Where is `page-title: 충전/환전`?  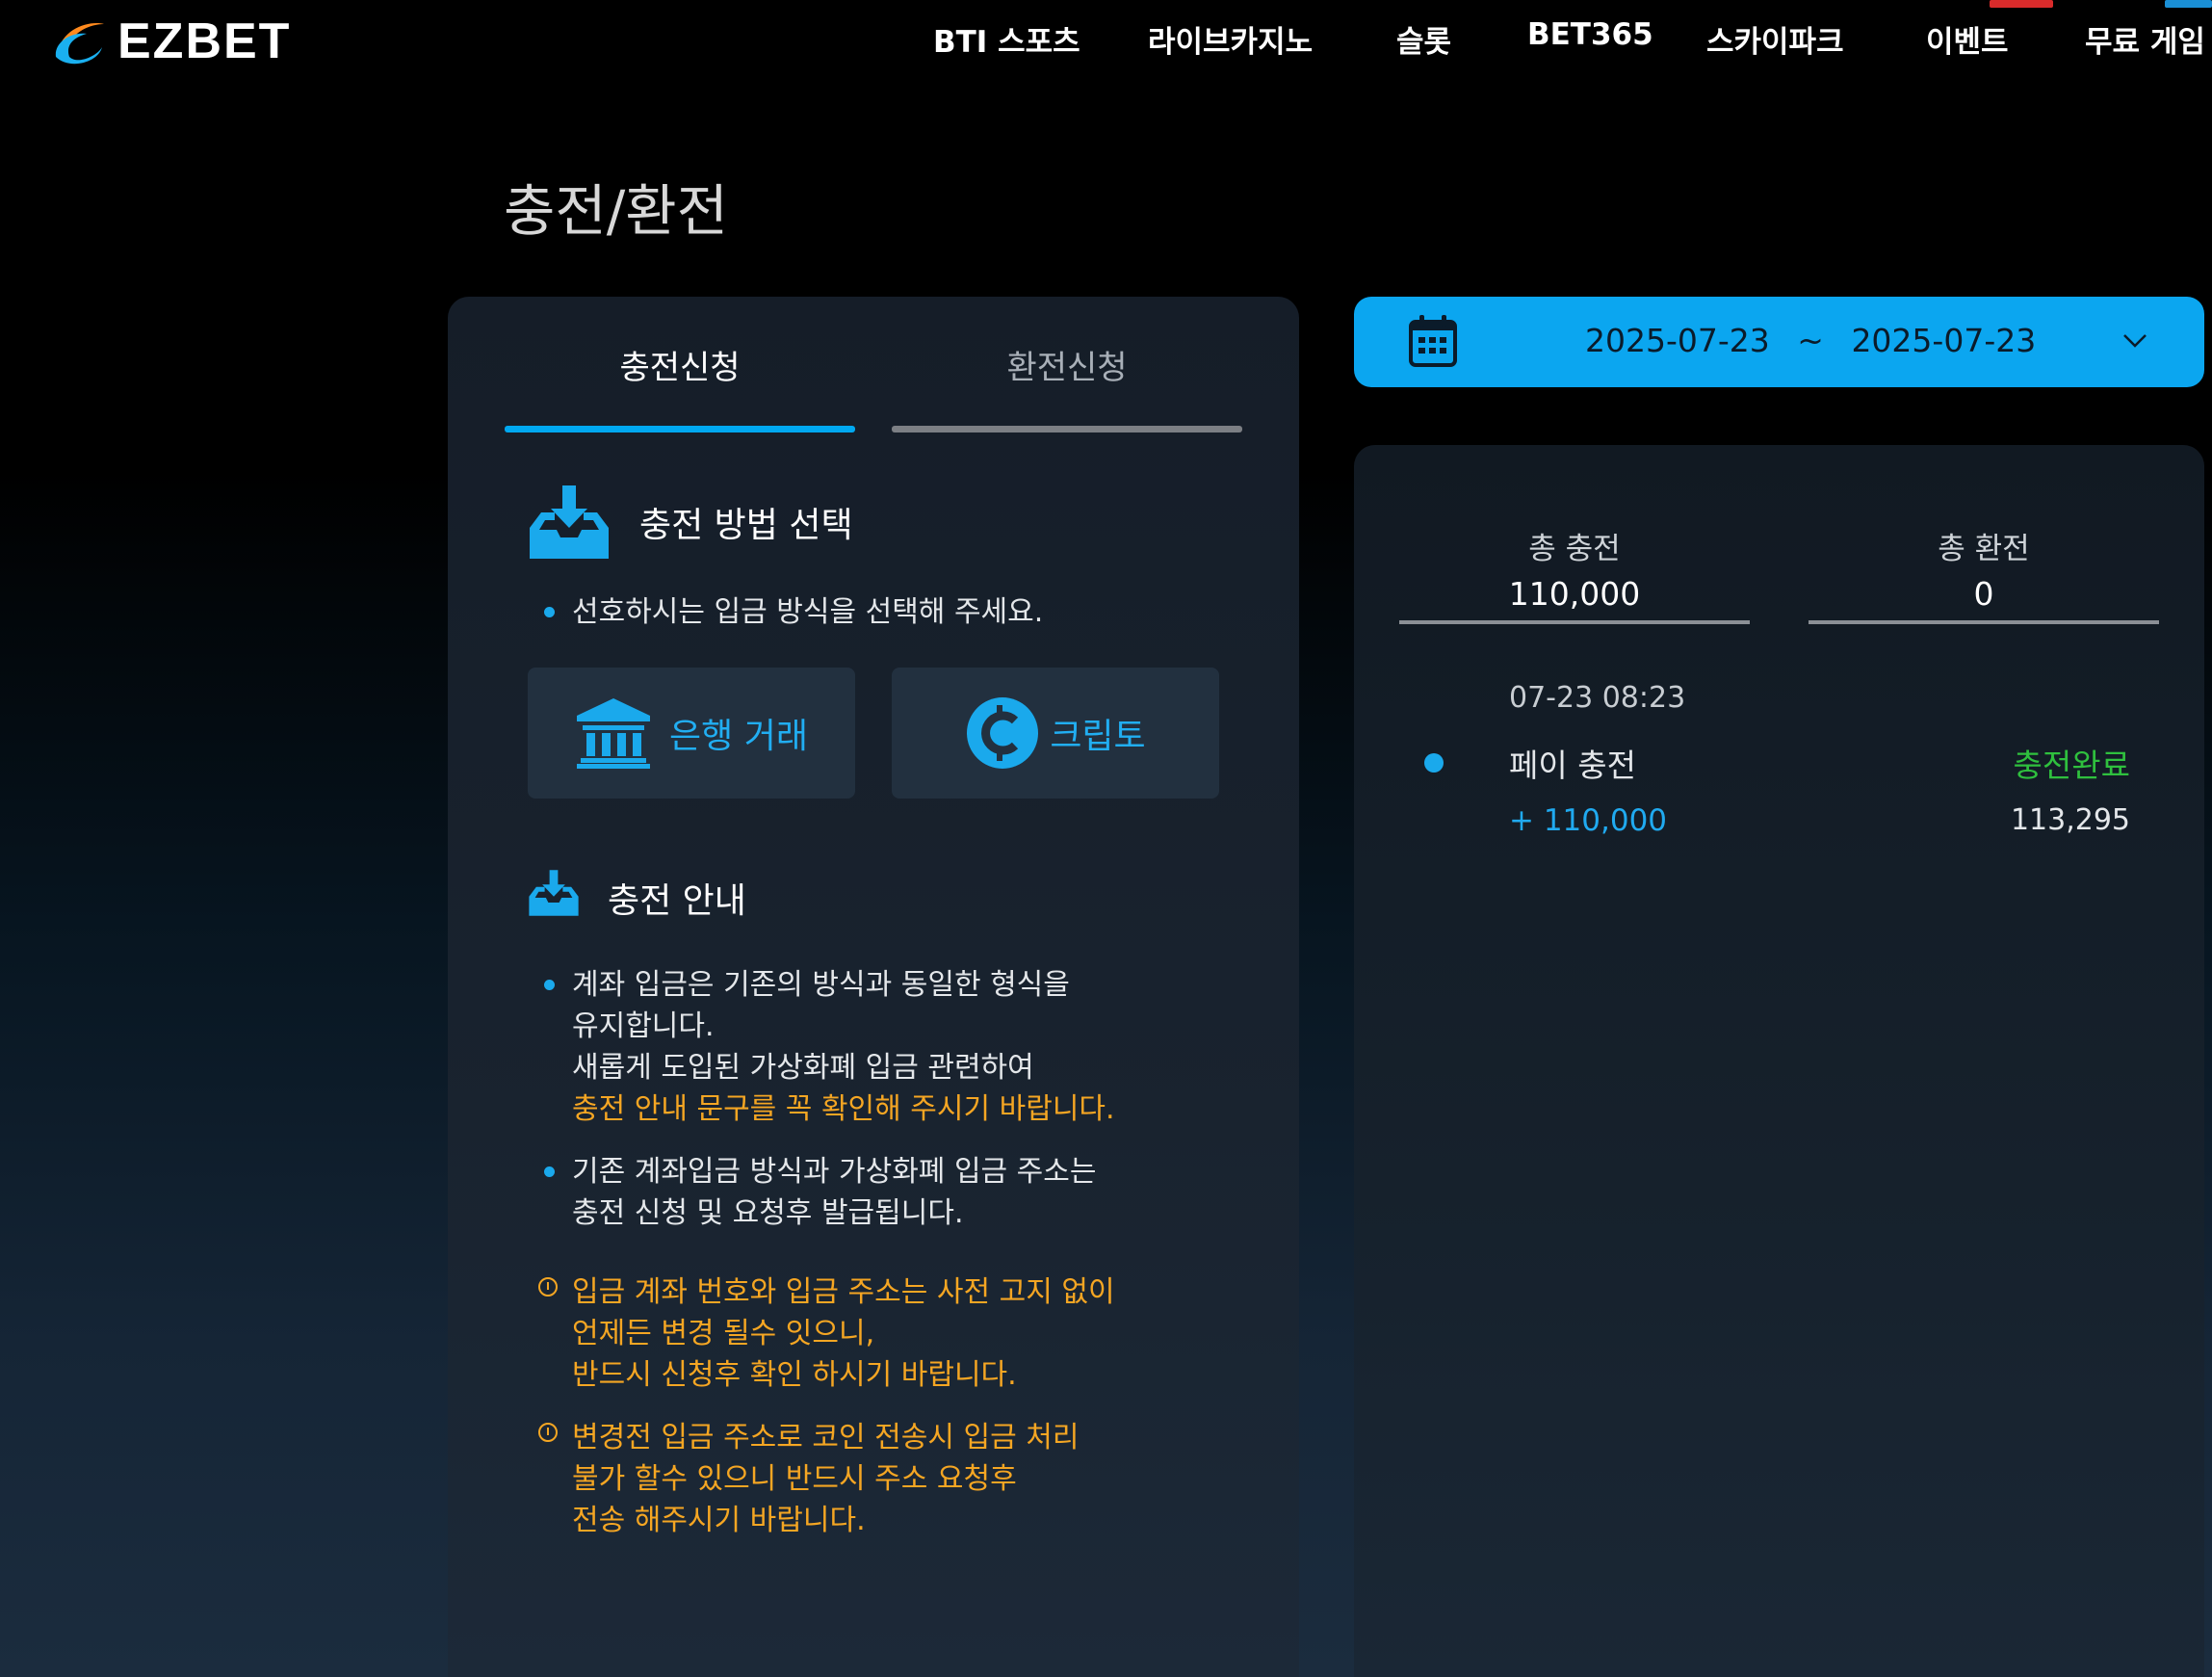
page-title: 충전/환전 is located at coordinates (616, 211).